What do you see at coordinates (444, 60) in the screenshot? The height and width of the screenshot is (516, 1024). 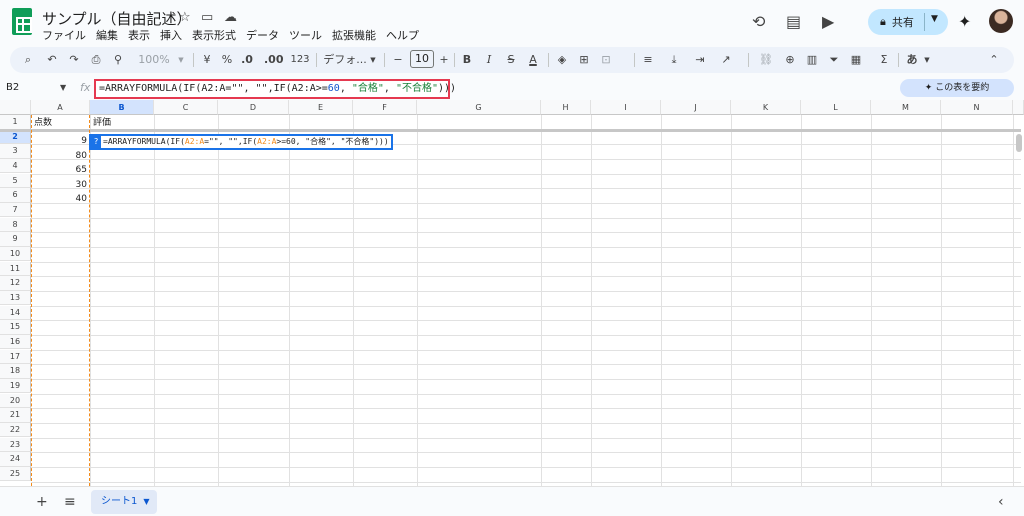 I see `font-size-increase-icon: +` at bounding box center [444, 60].